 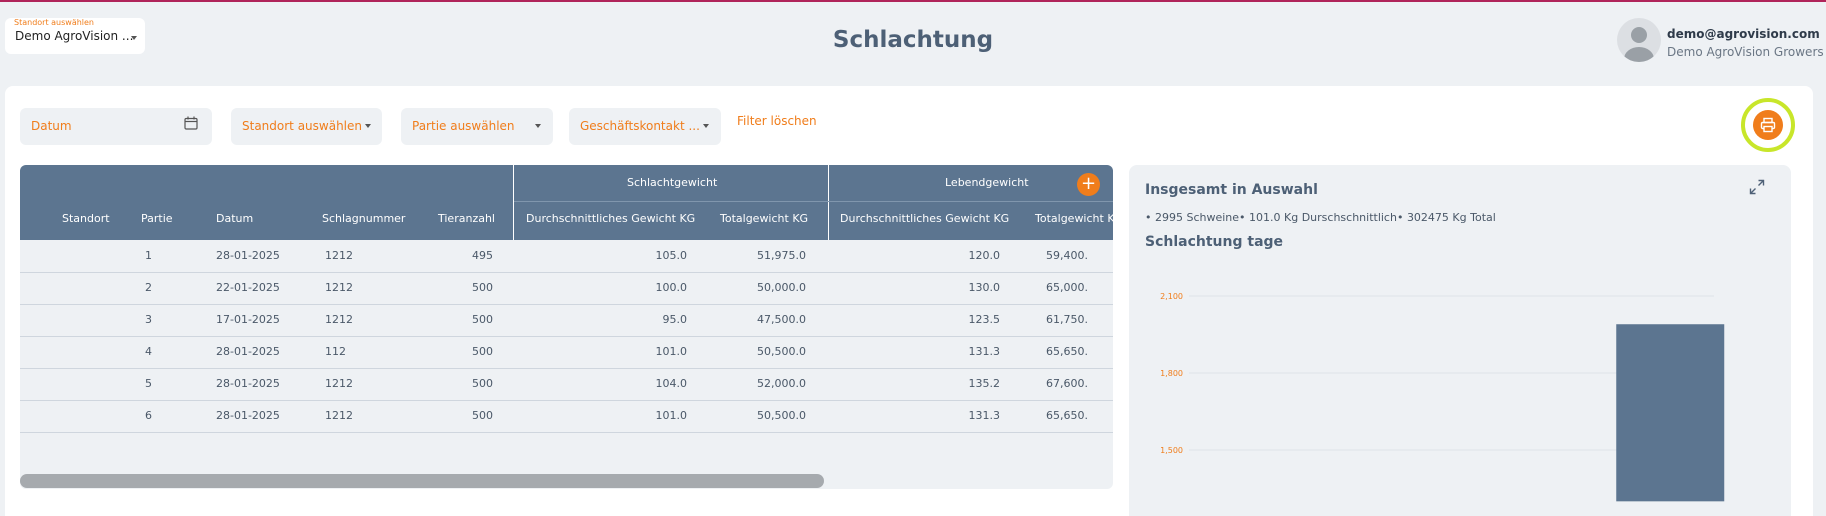 What do you see at coordinates (1067, 287) in the screenshot?
I see `cell-lg-total: 65,000.` at bounding box center [1067, 287].